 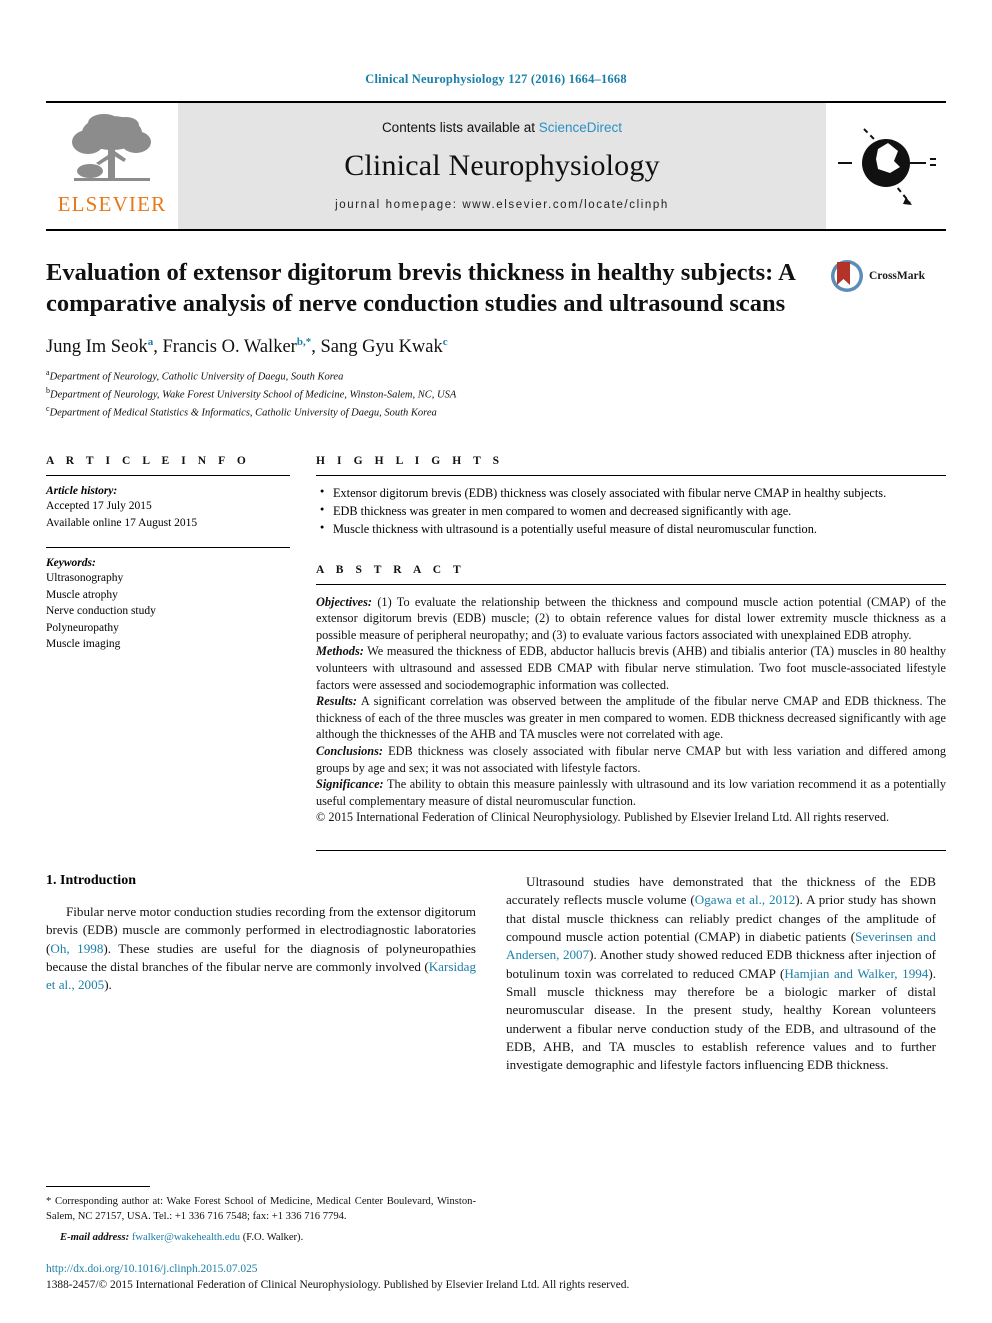 What do you see at coordinates (631, 475) in the screenshot?
I see `highlights-rule` at bounding box center [631, 475].